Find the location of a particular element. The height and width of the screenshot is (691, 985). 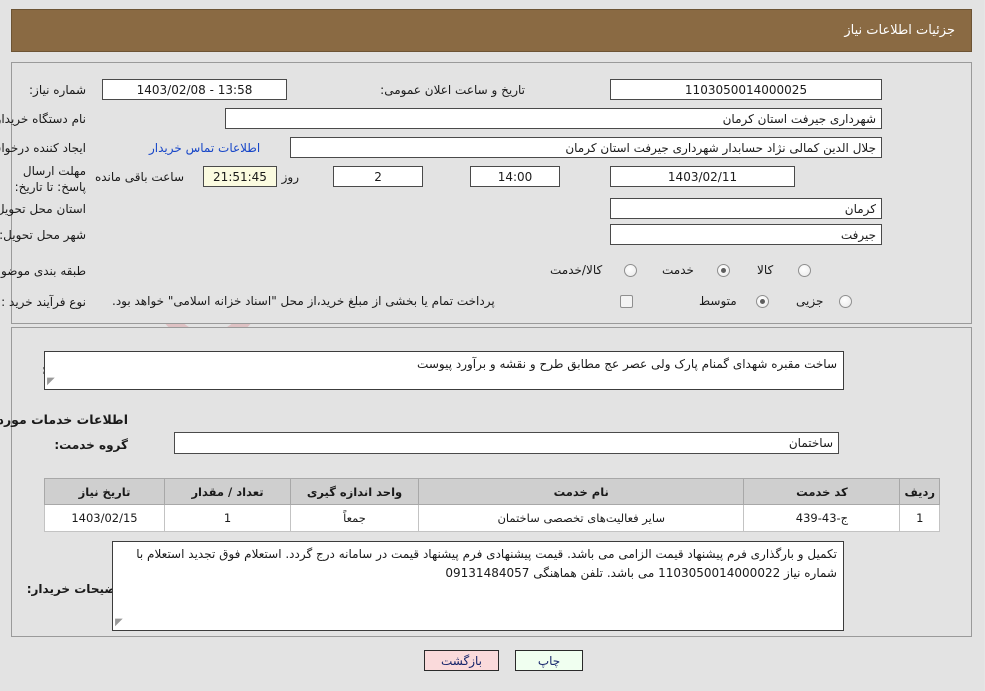

th-name: نام خدمت is located at coordinates (582, 491).